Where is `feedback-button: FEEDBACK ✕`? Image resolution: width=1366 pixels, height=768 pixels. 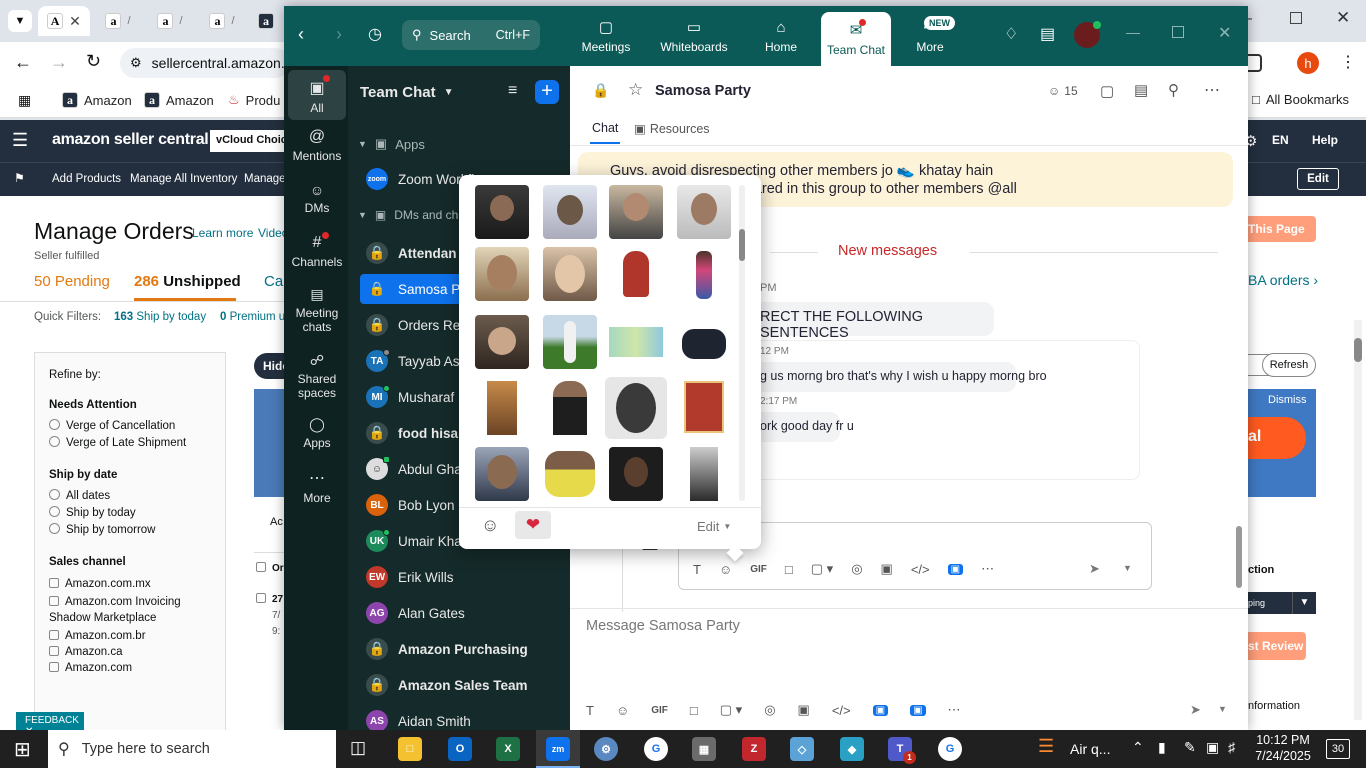 feedback-button: FEEDBACK ✕ is located at coordinates (50, 724).